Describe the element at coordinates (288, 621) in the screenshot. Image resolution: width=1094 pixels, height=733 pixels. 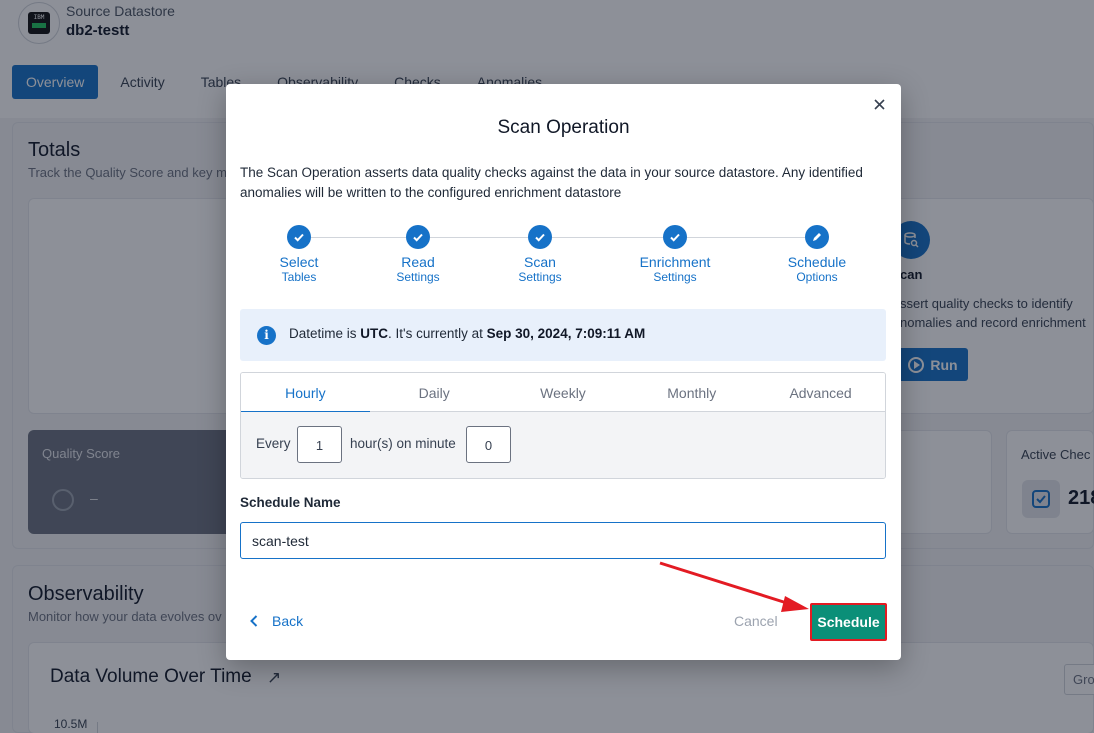
I see `back-label: Back` at that location.